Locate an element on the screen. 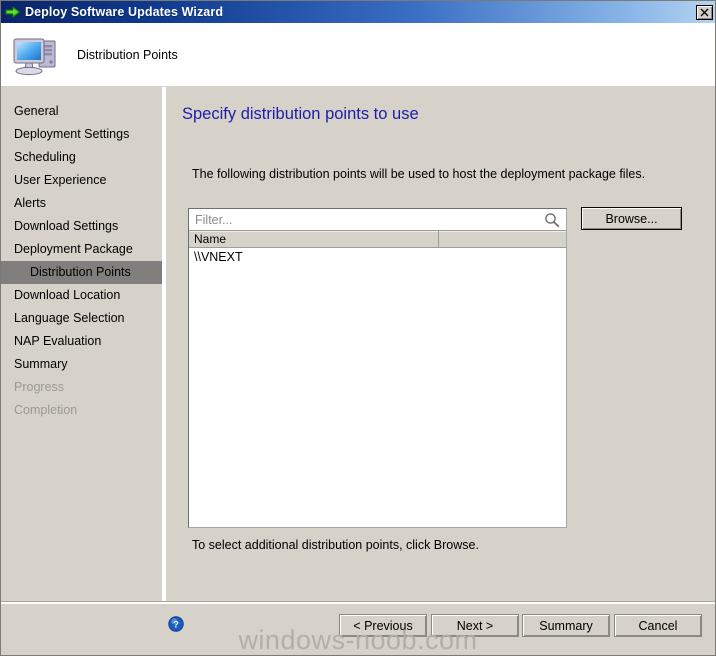 The image size is (716, 656). previous-button: < Previous is located at coordinates (383, 625).